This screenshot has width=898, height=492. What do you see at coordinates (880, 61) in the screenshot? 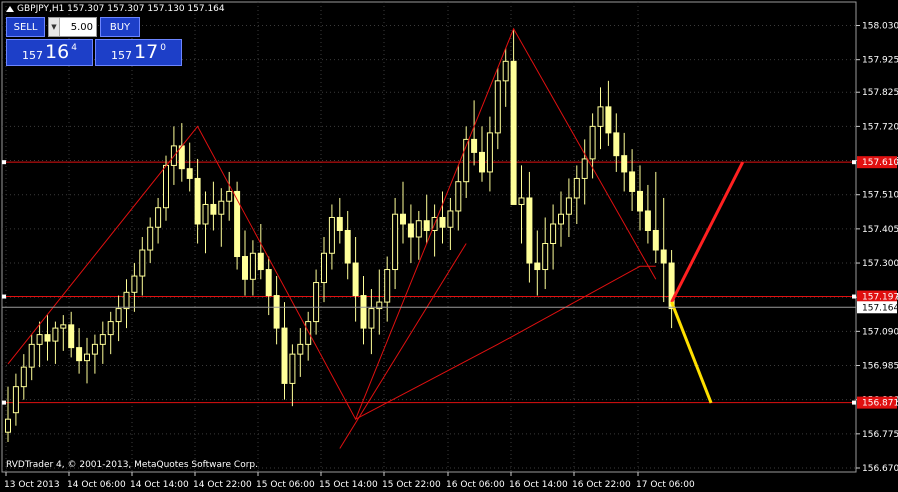
I see `y-tick-label: 157.925` at bounding box center [880, 61].